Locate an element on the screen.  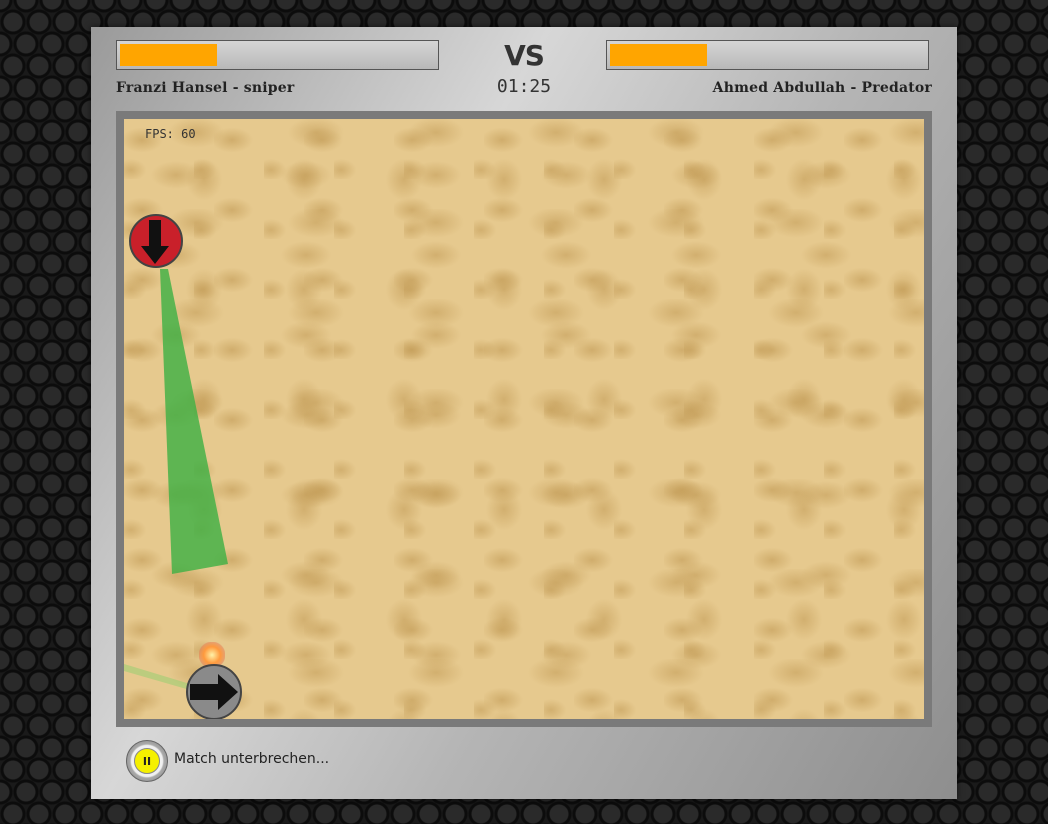
arrow-right-icon is located at coordinates (214, 692).